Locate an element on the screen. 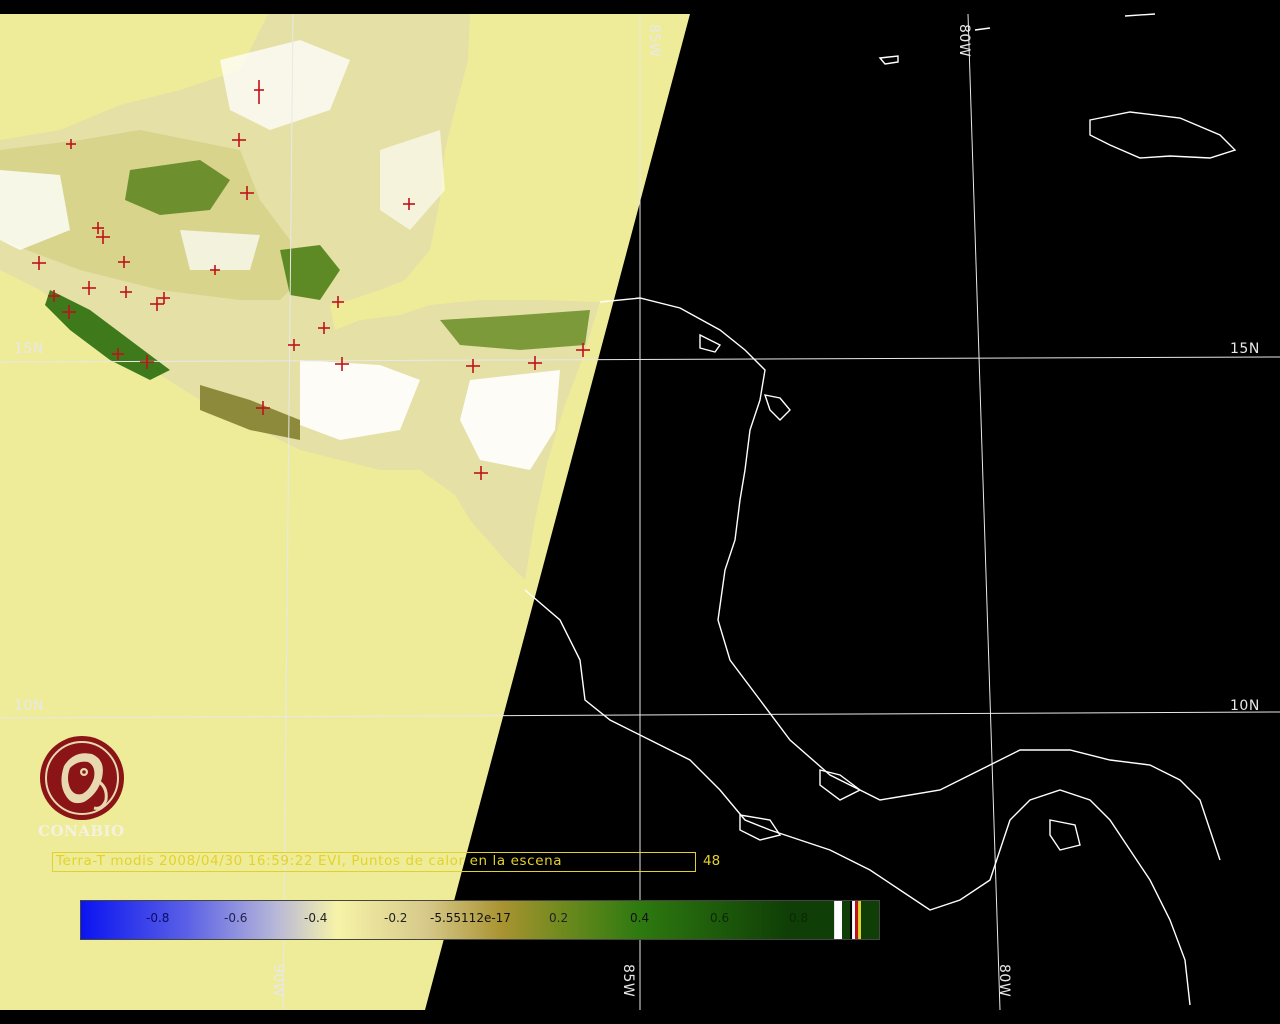  lon-label-85w-top: 85W is located at coordinates (654, 41).